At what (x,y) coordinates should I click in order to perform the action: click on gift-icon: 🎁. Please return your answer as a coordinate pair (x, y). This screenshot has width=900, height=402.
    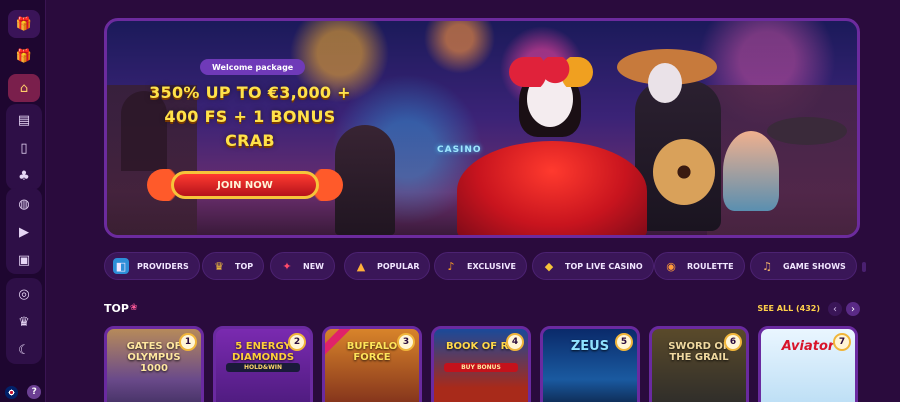
    Looking at the image, I should click on (24, 56).